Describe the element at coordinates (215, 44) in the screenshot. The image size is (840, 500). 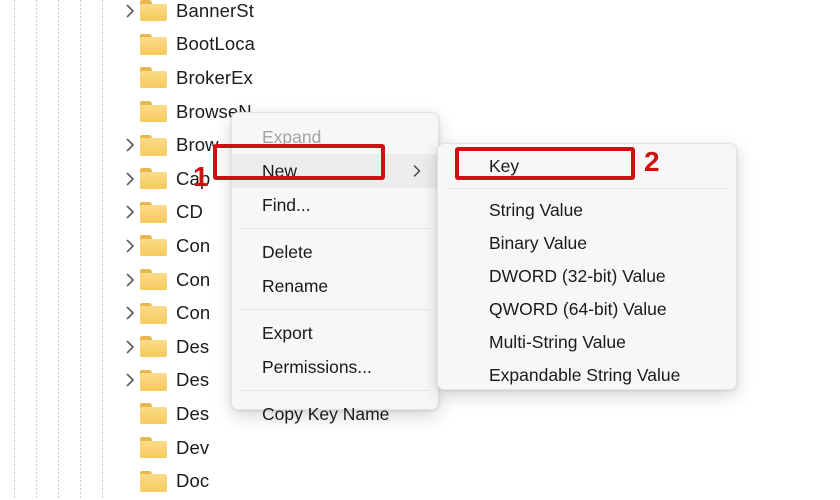
I see `tree-row-label: BootLoca` at that location.